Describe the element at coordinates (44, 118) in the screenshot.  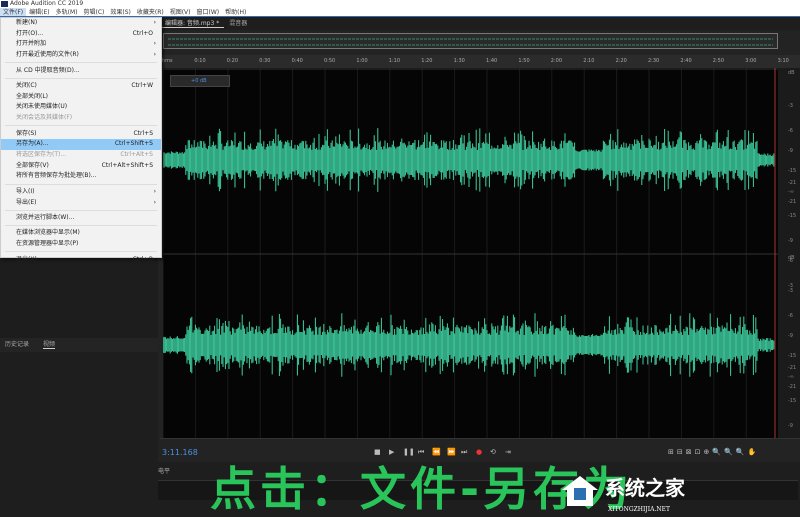
I see `menu-item-label: 关闭会话及其媒体(F)` at that location.